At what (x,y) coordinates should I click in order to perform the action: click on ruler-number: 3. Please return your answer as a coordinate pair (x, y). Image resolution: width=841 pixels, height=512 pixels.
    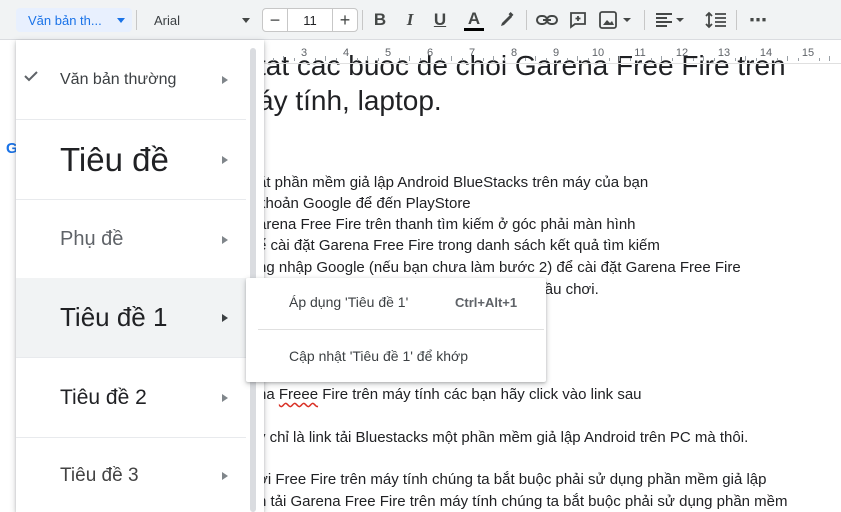
    Looking at the image, I should click on (304, 53).